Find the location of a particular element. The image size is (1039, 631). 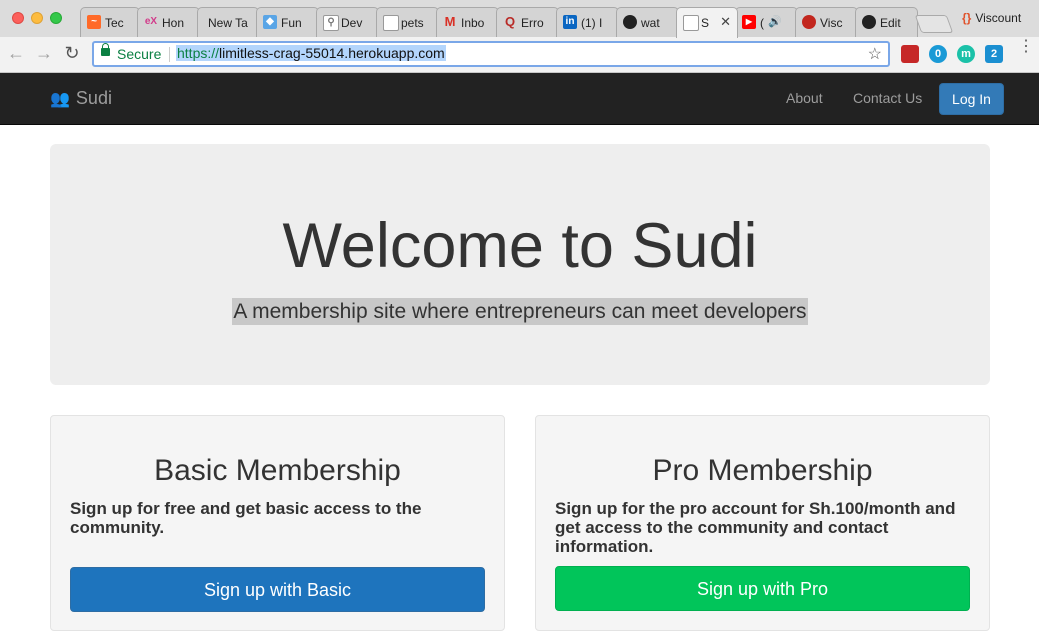

nav-about-link: About is located at coordinates (804, 98).